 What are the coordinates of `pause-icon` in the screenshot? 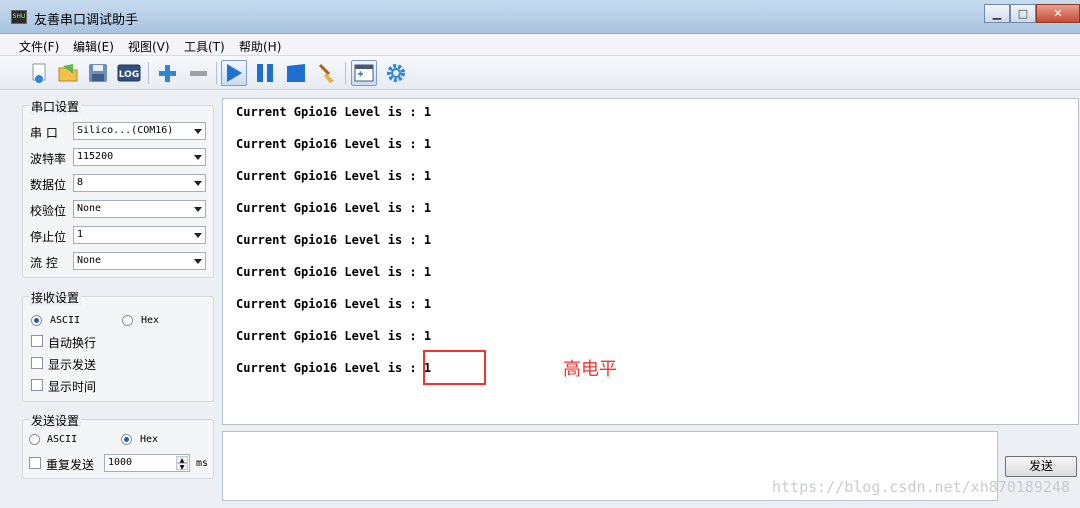 It's located at (265, 73).